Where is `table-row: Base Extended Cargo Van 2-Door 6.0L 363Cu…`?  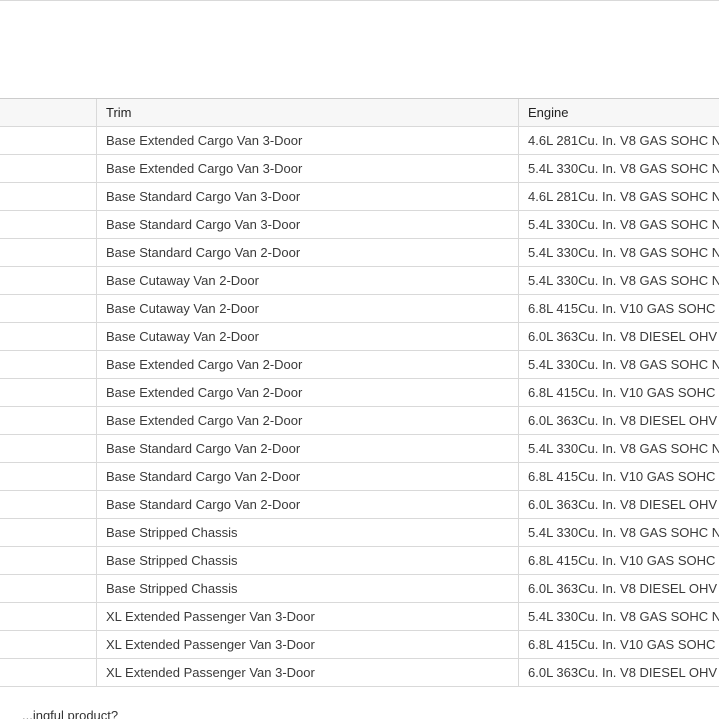
table-row: Base Extended Cargo Van 2-Door 6.0L 363Cu… is located at coordinates (359, 420).